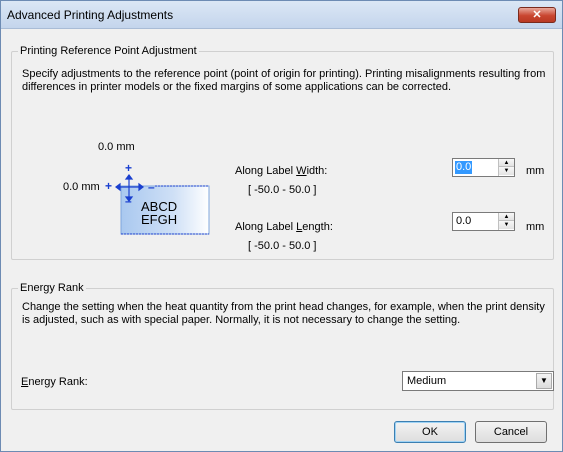 This screenshot has width=563, height=452. I want to click on sample-text-line2: EFGH, so click(159, 219).